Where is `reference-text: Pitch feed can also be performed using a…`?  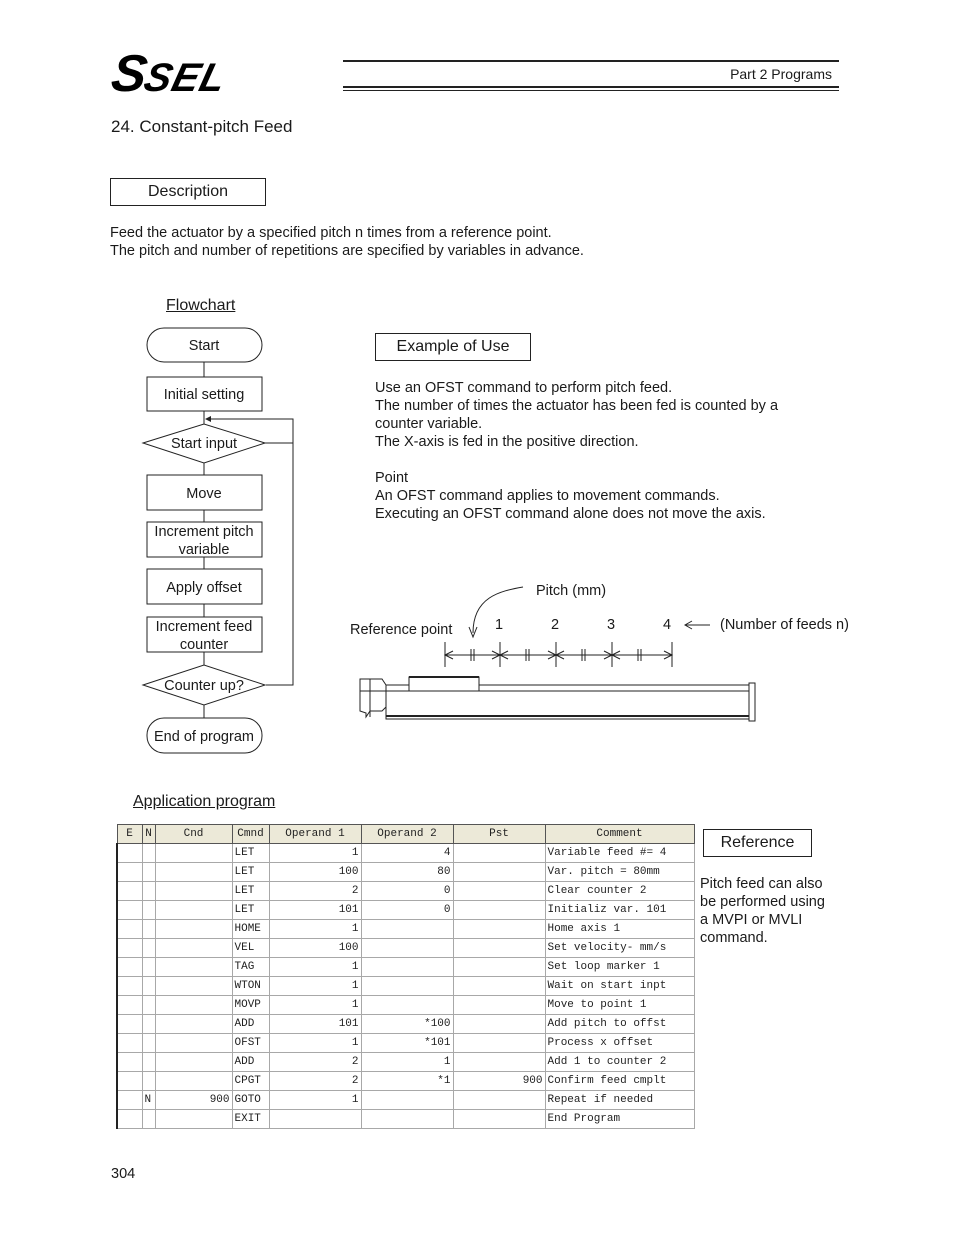 reference-text: Pitch feed can also be performed using a… is located at coordinates (762, 911).